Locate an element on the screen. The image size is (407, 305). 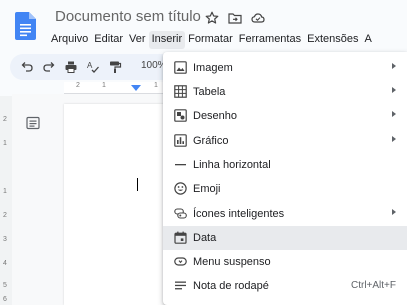
menu-editar: Editar is located at coordinates (108, 40).